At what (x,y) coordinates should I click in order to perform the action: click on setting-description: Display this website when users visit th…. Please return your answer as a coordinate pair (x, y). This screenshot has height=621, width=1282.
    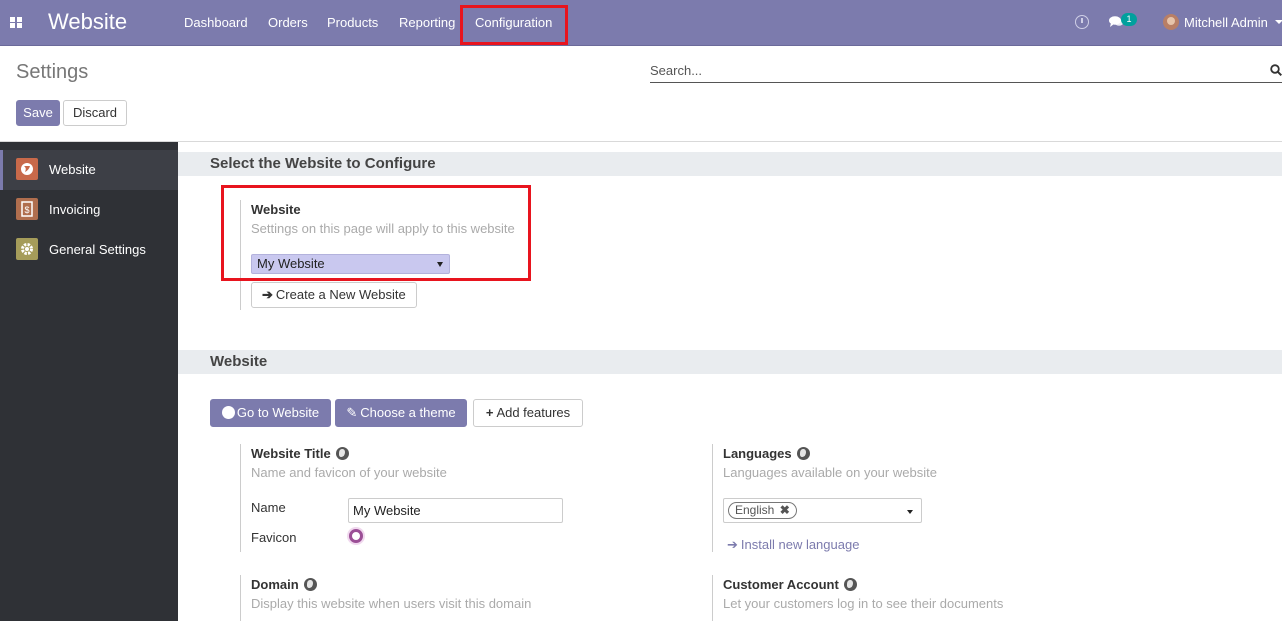
    Looking at the image, I should click on (391, 603).